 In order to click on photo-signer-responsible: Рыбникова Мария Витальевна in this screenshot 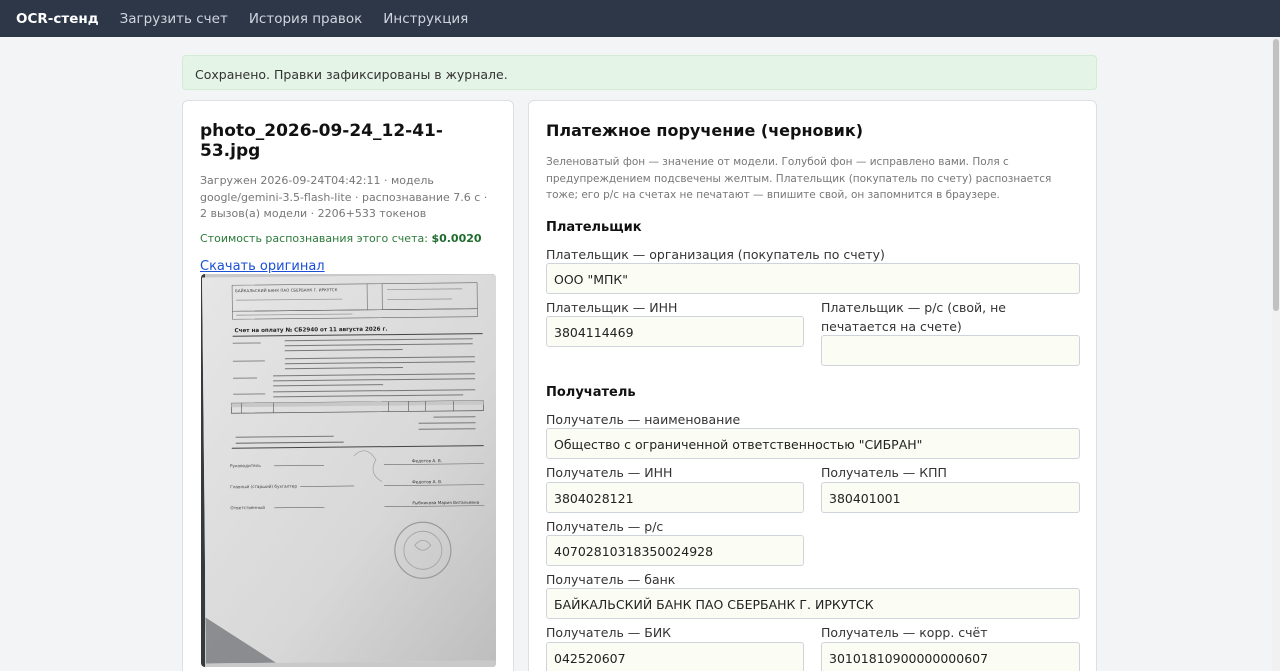, I will do `click(445, 503)`.